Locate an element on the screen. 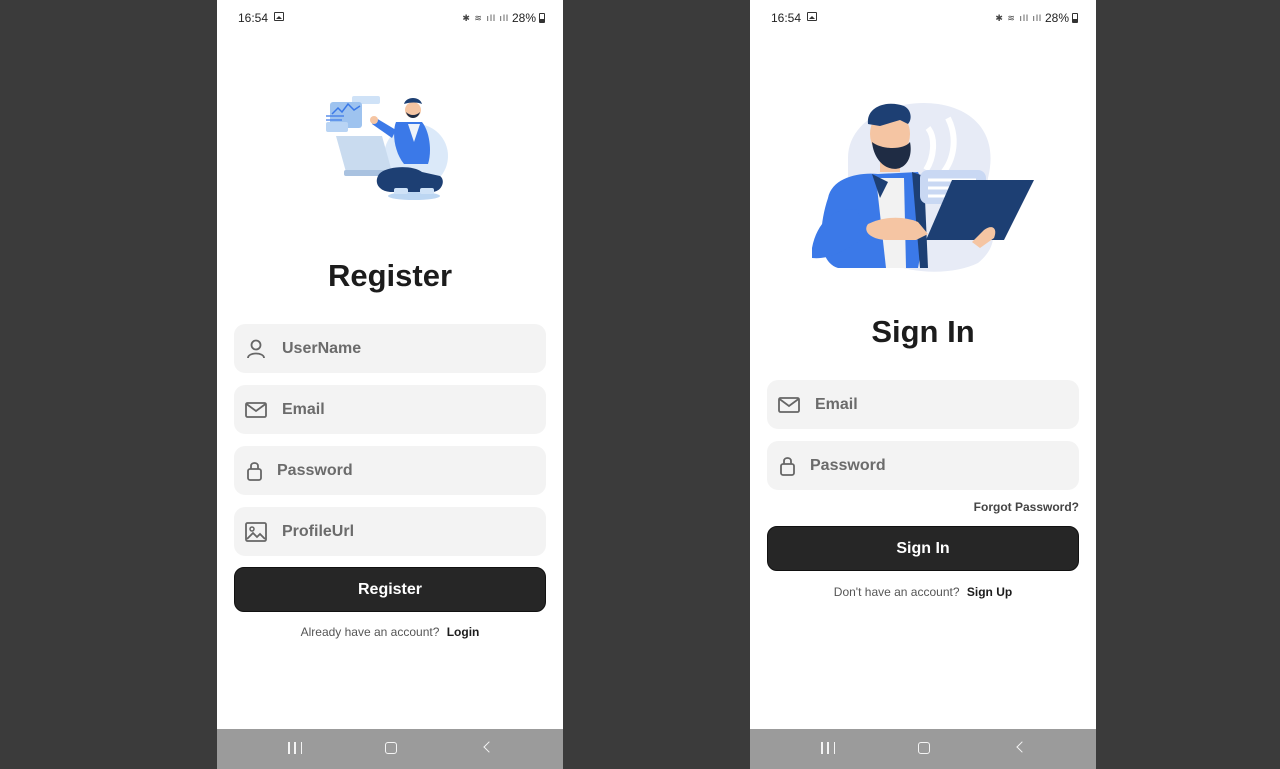 This screenshot has height=769, width=1280. username-field is located at coordinates (390, 348).